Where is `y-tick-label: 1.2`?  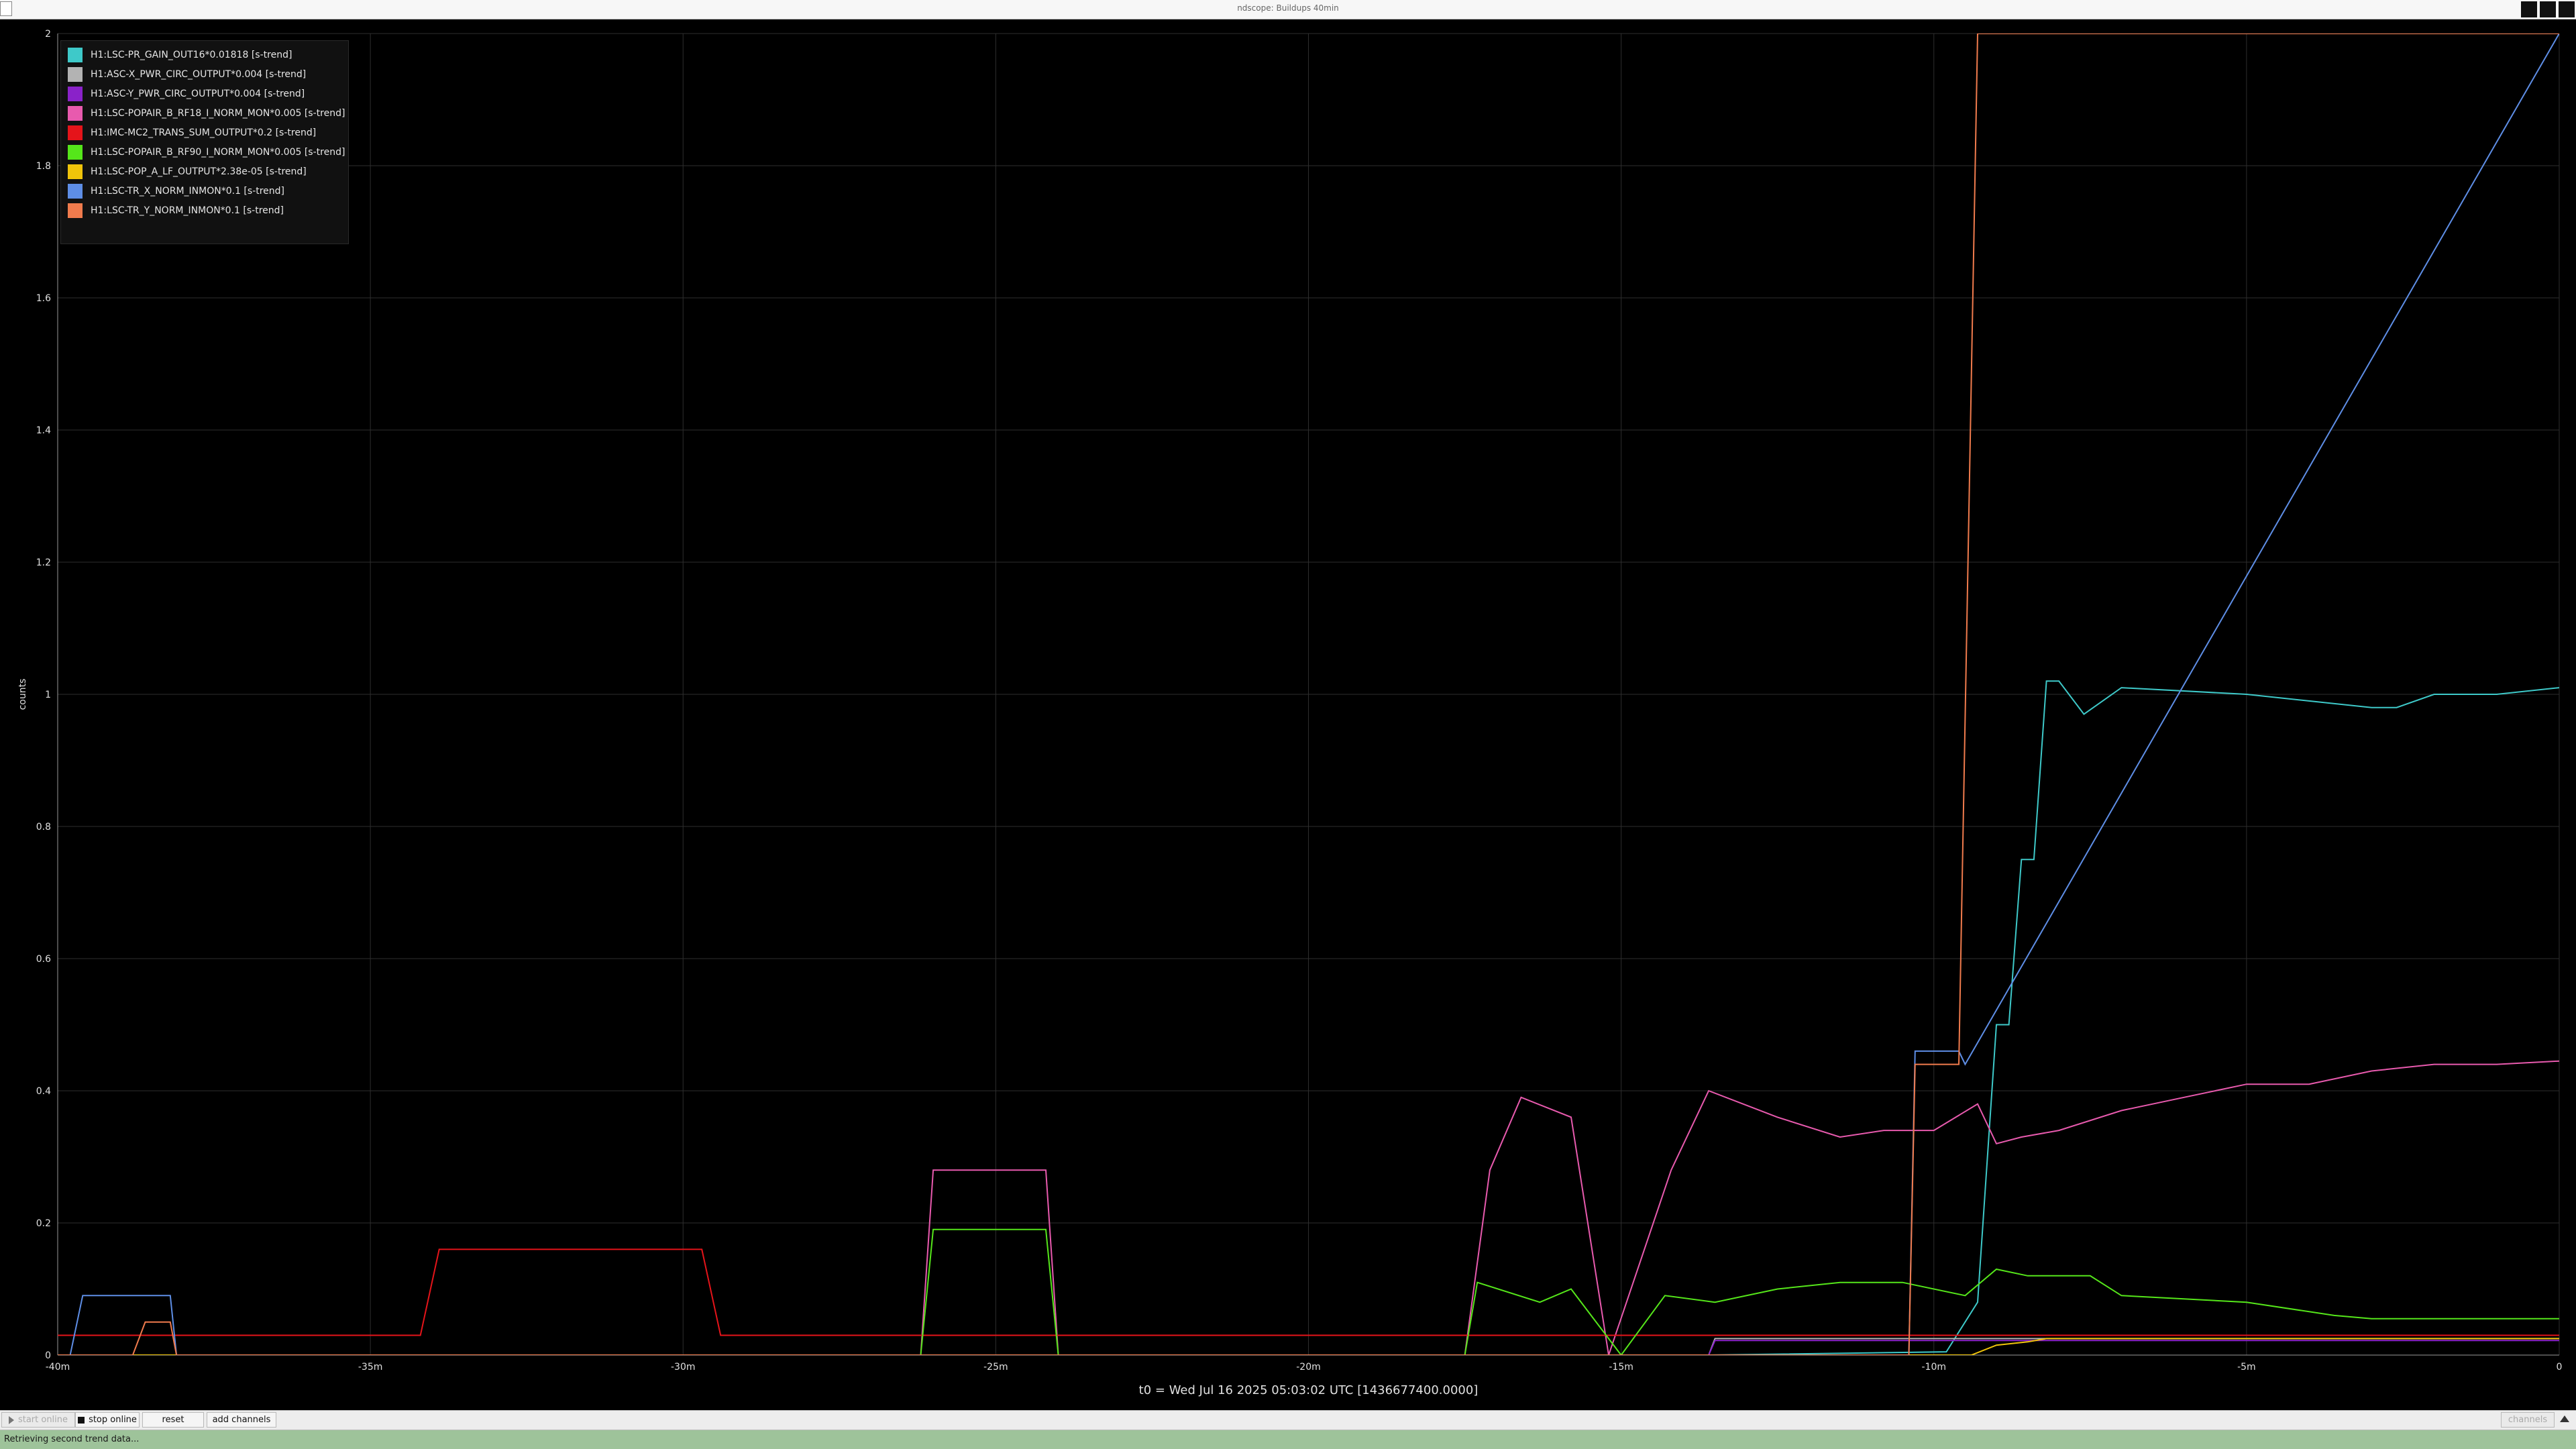
y-tick-label: 1.2 is located at coordinates (43, 562).